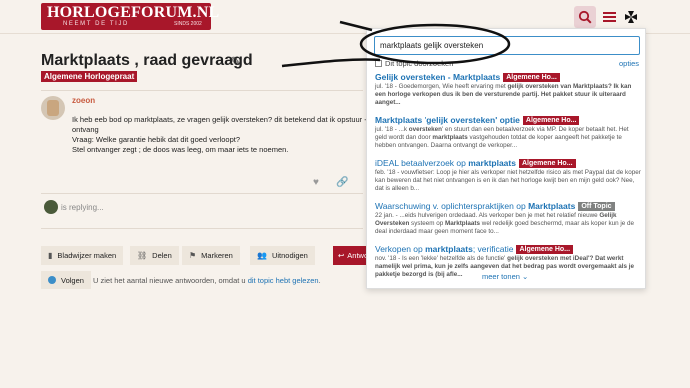 This screenshot has width=690, height=388. What do you see at coordinates (188, 24) in the screenshot?
I see `logo-since: SINDS 2002` at bounding box center [188, 24].